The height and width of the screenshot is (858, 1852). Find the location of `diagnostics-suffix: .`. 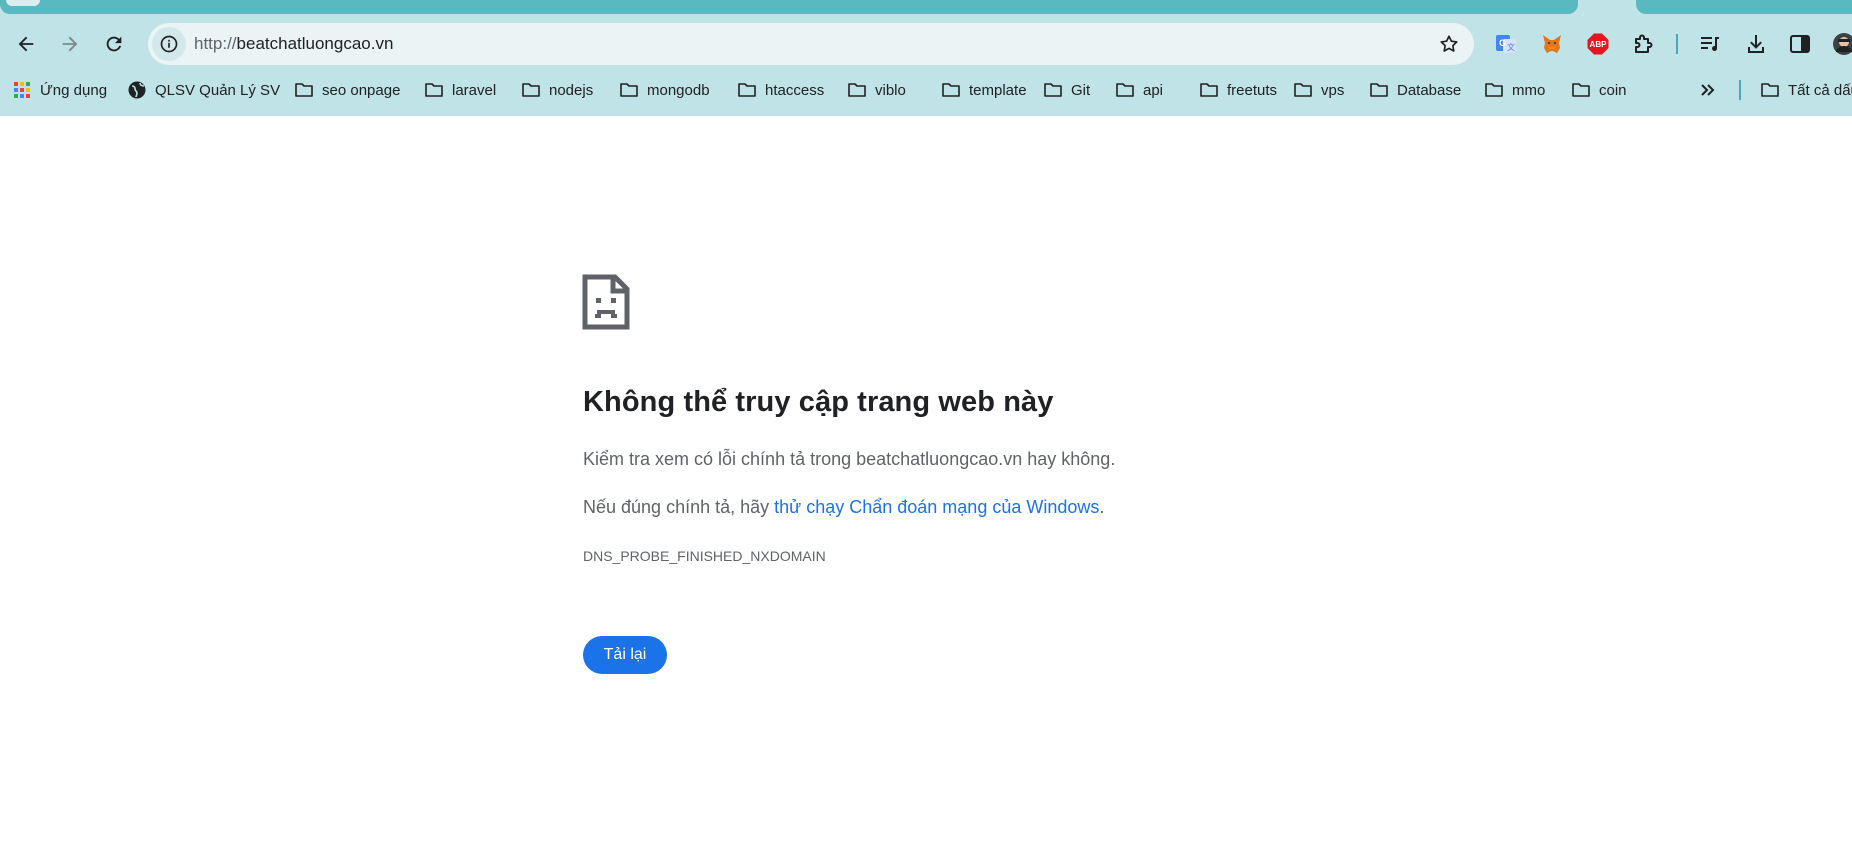

diagnostics-suffix: . is located at coordinates (1102, 507).